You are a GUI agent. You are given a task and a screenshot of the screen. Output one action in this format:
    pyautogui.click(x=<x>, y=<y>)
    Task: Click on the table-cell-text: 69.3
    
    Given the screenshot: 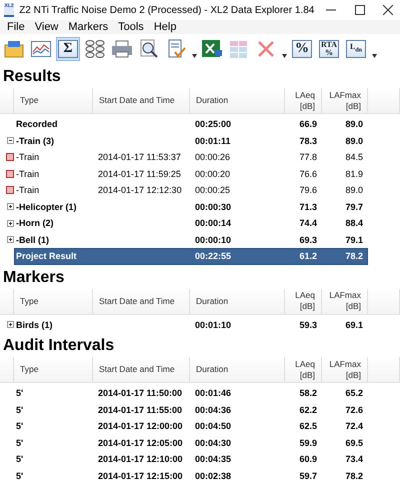 What is the action you would take?
    pyautogui.click(x=308, y=239)
    